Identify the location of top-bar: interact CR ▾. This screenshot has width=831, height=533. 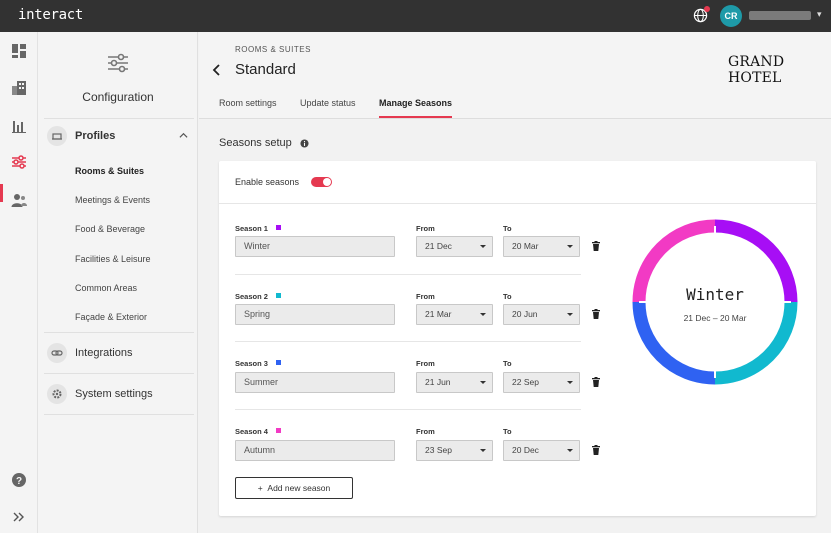
(415, 16).